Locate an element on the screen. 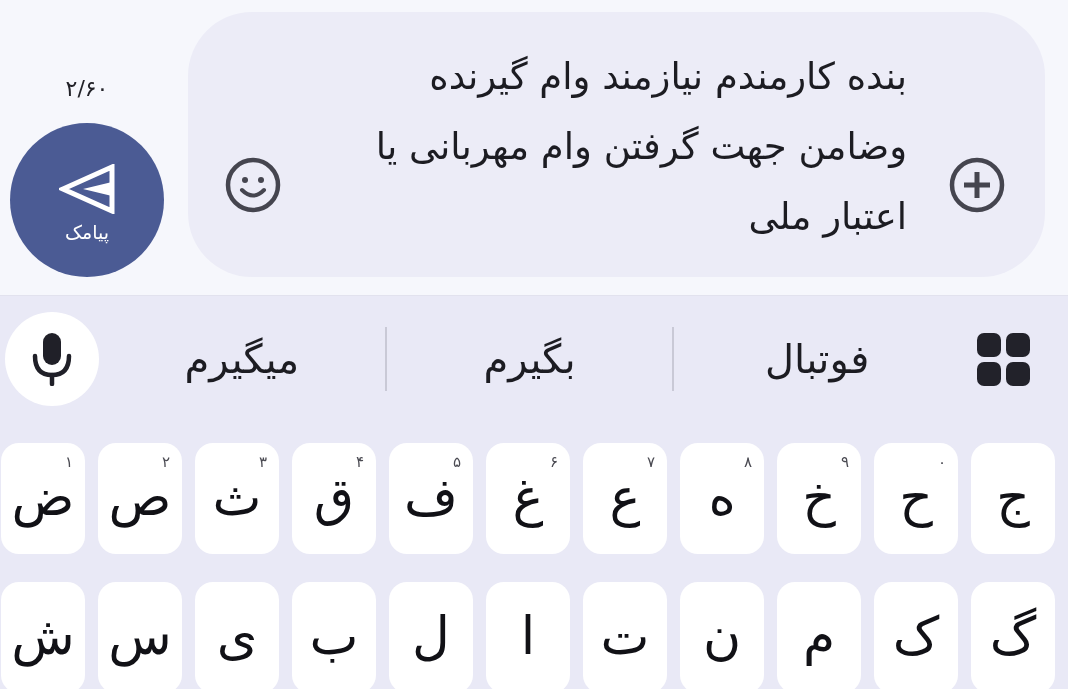 This screenshot has width=1068, height=689. key-number-hint: ۰ is located at coordinates (941, 462).